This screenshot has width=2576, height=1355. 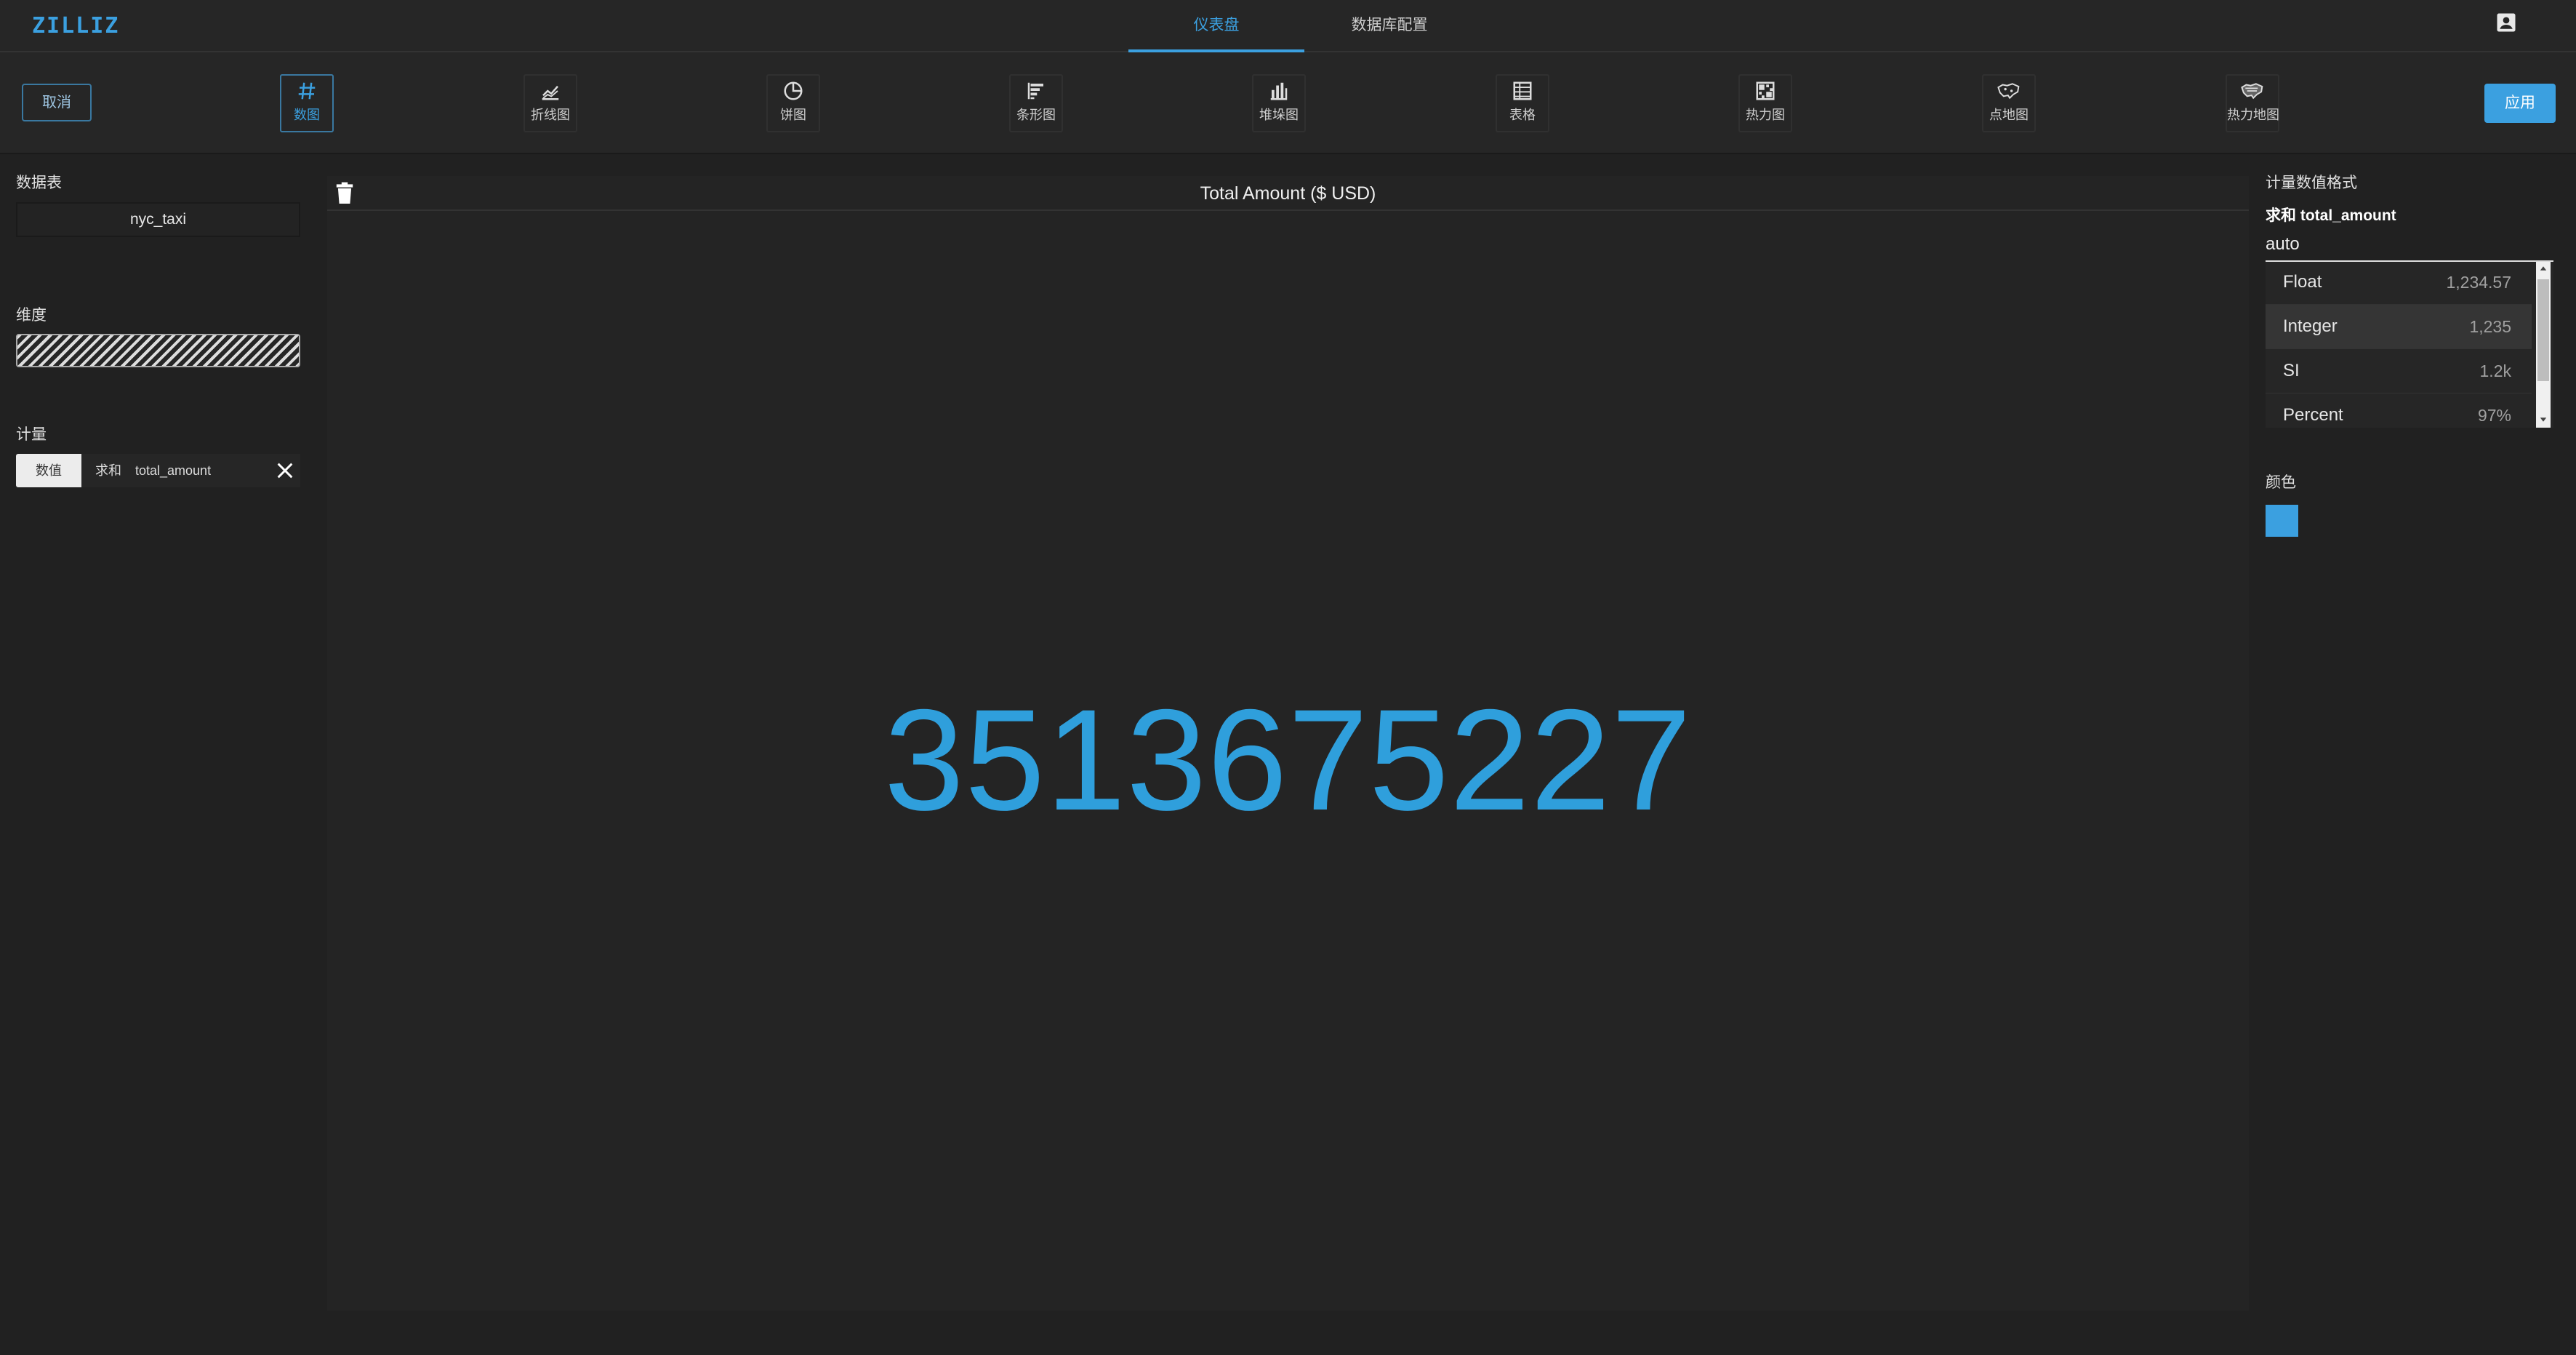 What do you see at coordinates (2399, 283) in the screenshot?
I see `format-option-float: Float 1,234.57` at bounding box center [2399, 283].